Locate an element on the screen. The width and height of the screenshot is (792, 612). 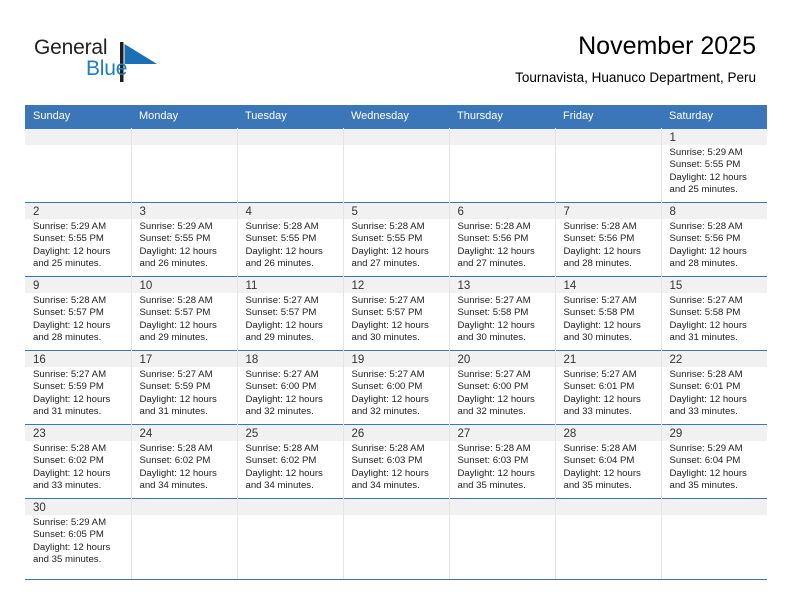
day-number: 26 is located at coordinates (396, 433).